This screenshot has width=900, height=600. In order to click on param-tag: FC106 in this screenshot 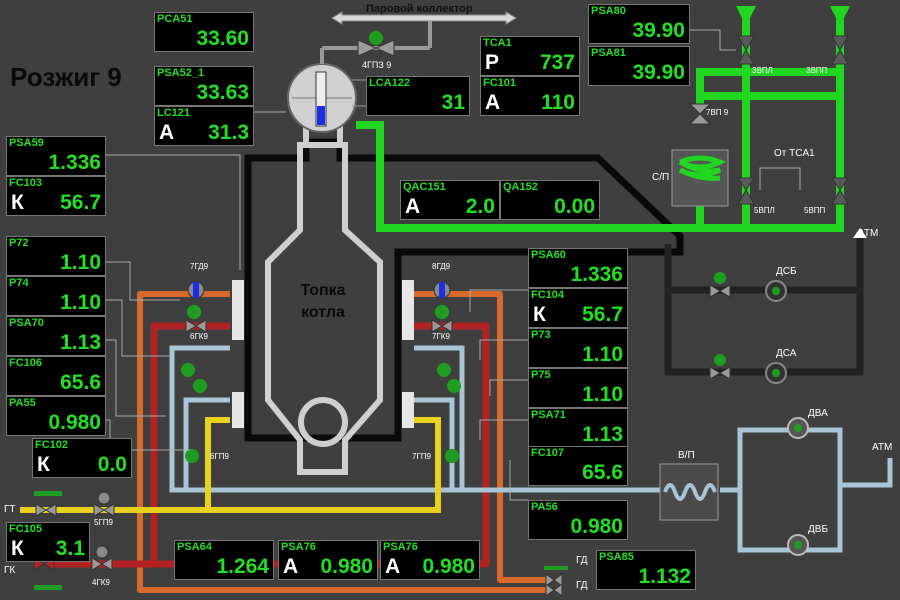, I will do `click(26, 363)`.